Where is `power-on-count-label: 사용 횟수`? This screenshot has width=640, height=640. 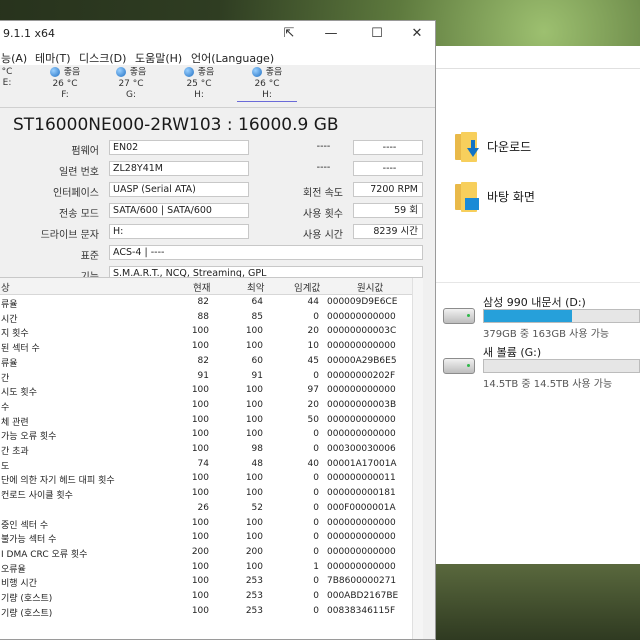 power-on-count-label: 사용 횟수 is located at coordinates (323, 214).